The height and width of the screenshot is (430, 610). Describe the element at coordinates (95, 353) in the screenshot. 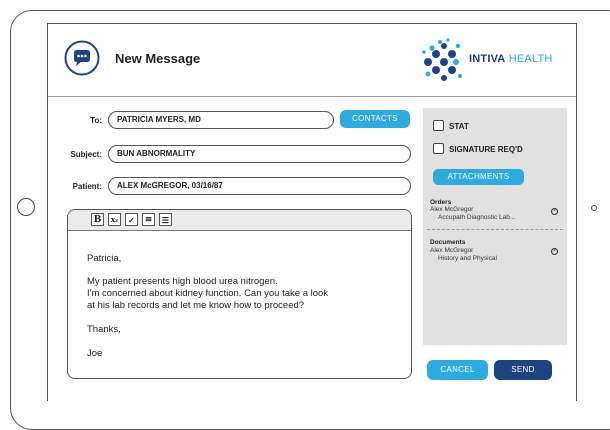

I see `message-line: Joe` at that location.